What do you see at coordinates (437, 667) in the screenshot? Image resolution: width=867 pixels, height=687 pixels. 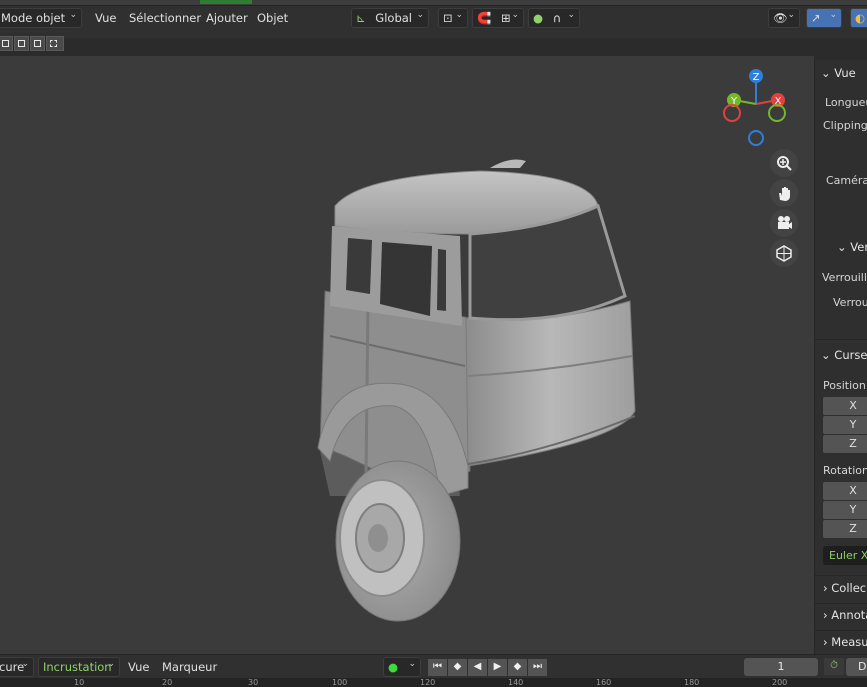 I see `jump-start-button: ⏮` at bounding box center [437, 667].